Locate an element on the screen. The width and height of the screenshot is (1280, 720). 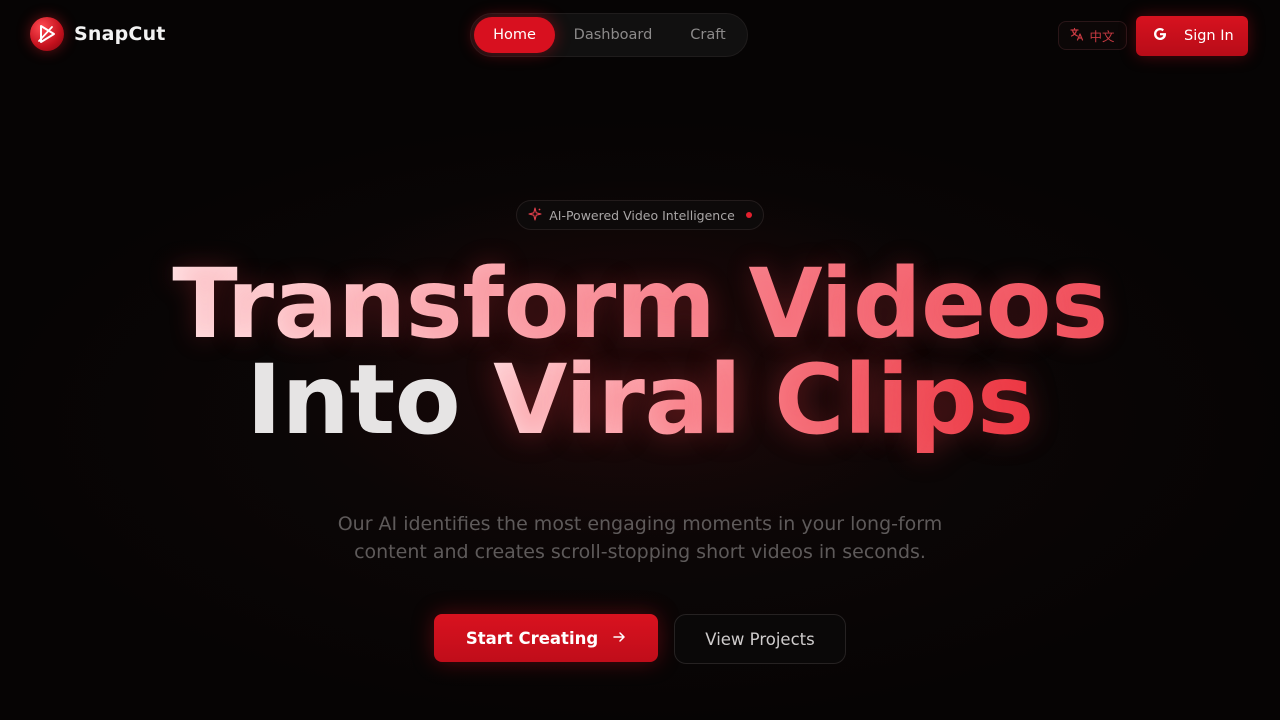
start-creating-label: Start Creating is located at coordinates (532, 638).